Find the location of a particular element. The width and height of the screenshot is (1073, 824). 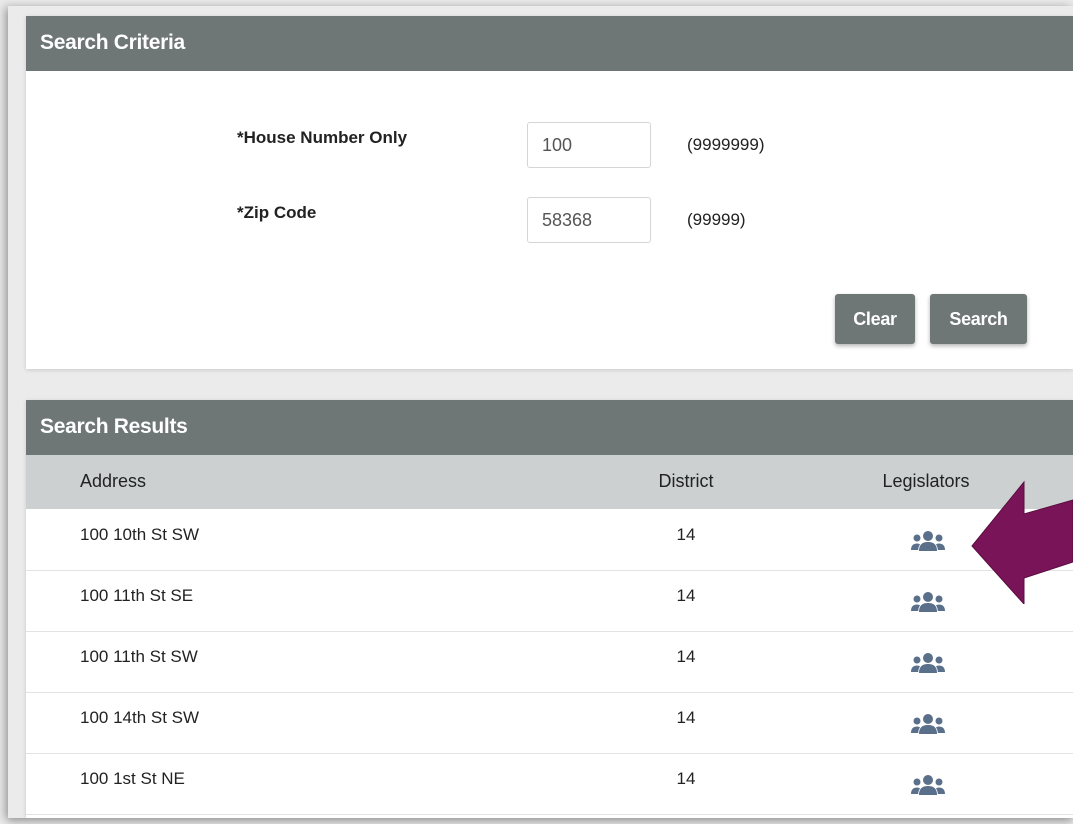

zip-code-label: *Zip Code is located at coordinates (277, 212).